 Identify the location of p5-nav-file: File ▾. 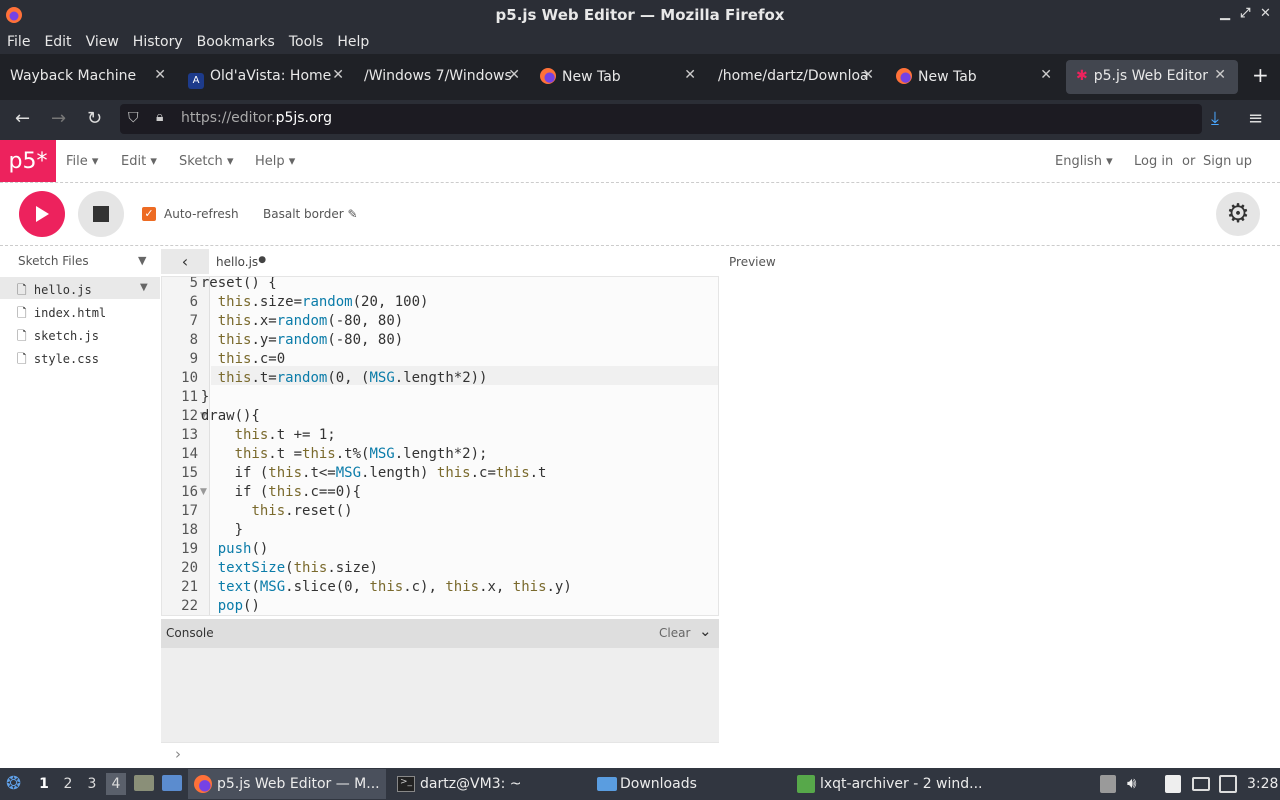
(82, 161).